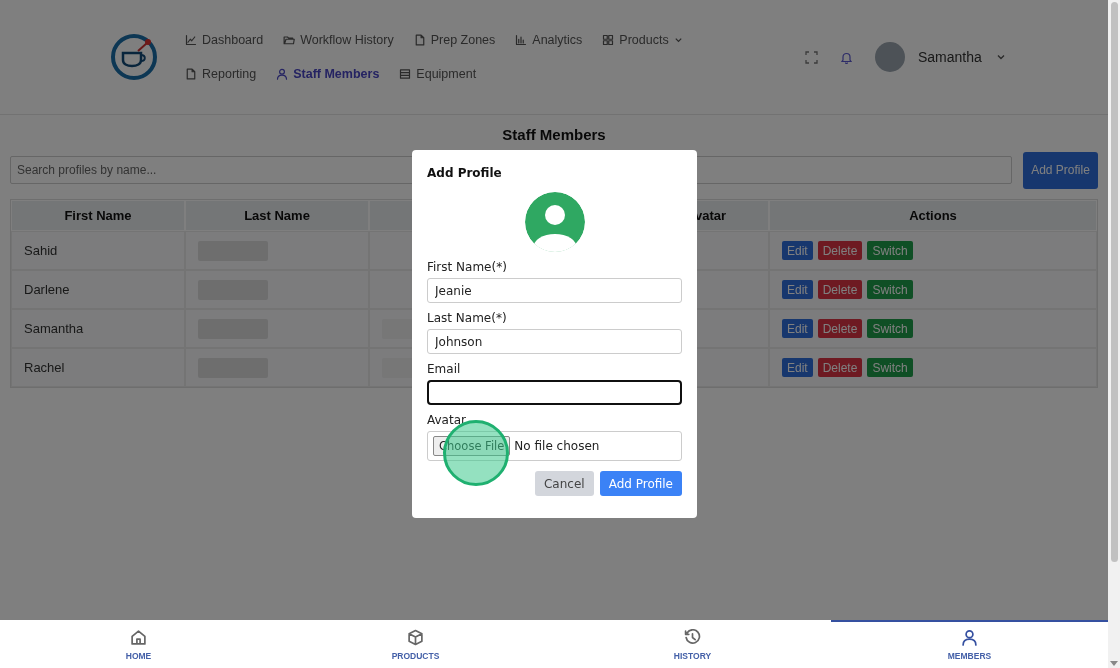 The image size is (1120, 668). What do you see at coordinates (98, 328) in the screenshot?
I see `table-cell: Samantha` at bounding box center [98, 328].